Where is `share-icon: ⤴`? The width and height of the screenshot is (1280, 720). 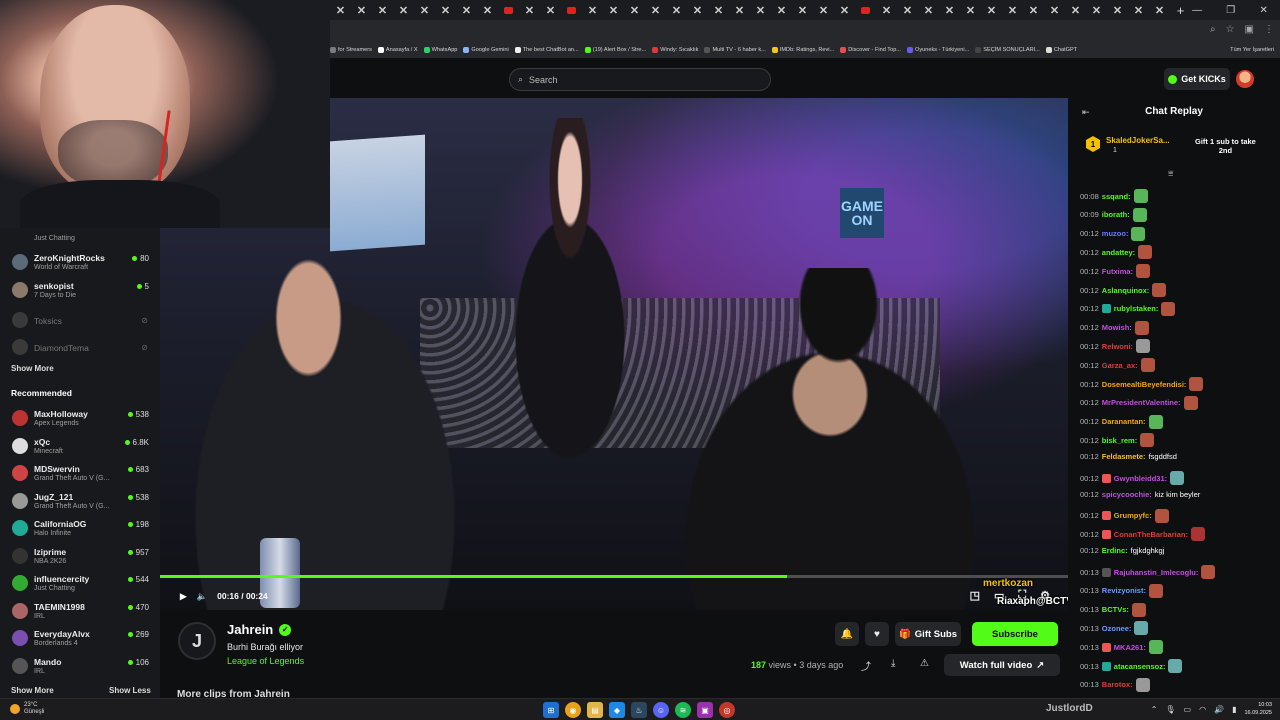
share-icon: ⤴ is located at coordinates (866, 665).